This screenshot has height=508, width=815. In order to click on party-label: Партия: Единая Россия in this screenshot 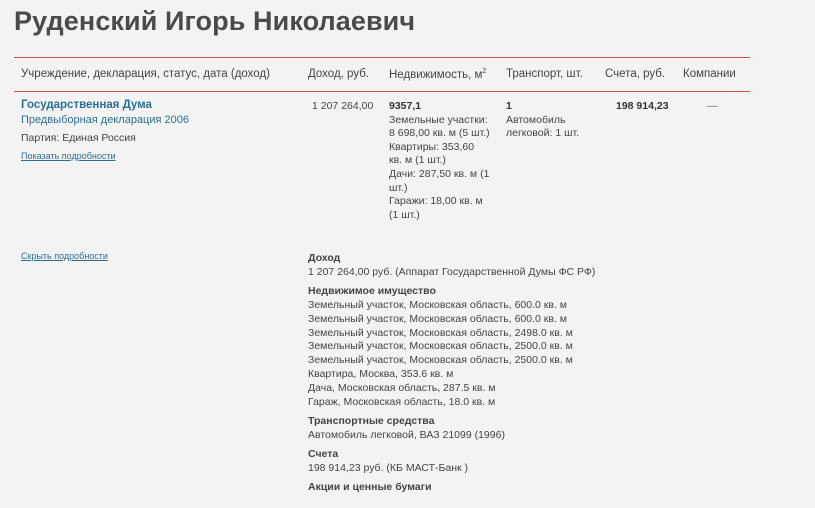, I will do `click(78, 138)`.